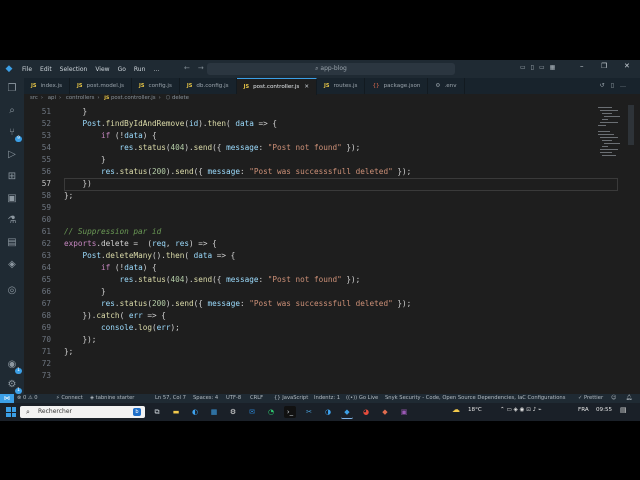  What do you see at coordinates (333, 68) in the screenshot?
I see `command-center-text: app-blog` at bounding box center [333, 68].